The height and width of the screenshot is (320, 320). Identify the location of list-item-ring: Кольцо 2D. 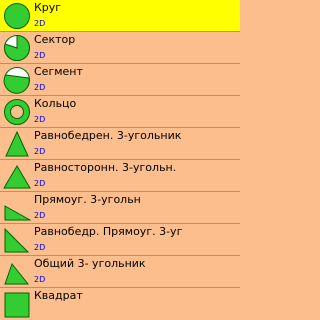
(120, 112).